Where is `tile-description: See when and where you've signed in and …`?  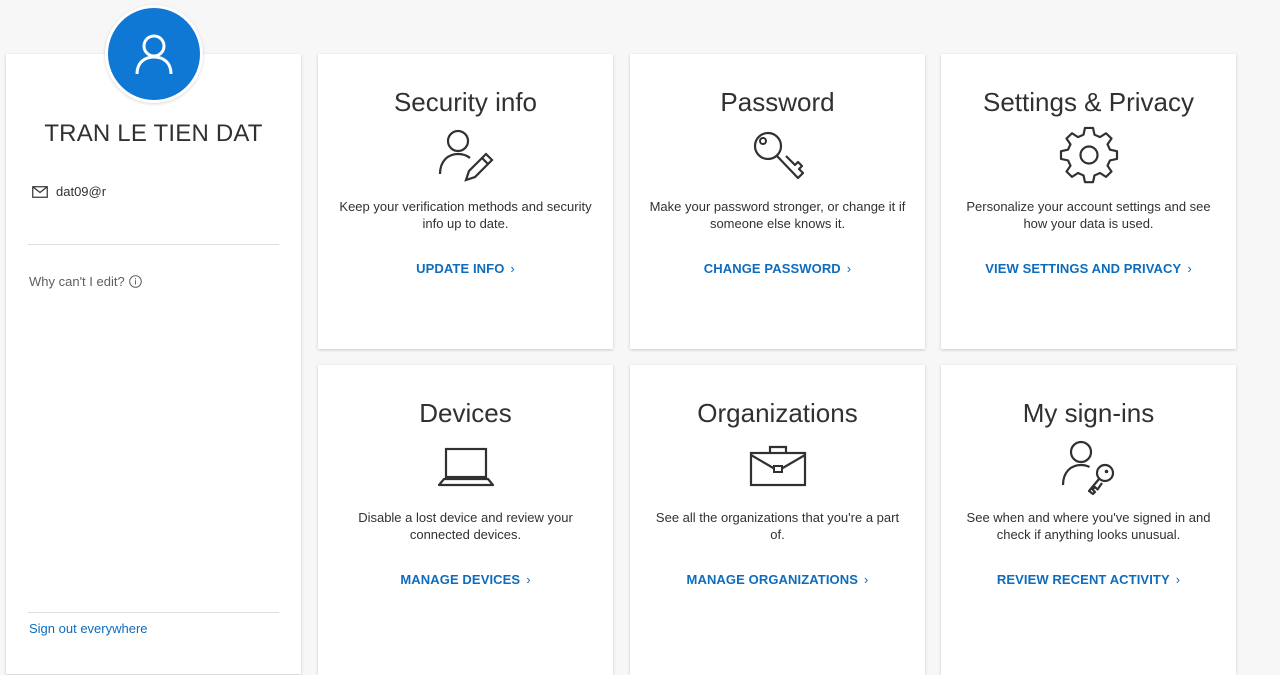 tile-description: See when and where you've signed in and … is located at coordinates (1088, 526).